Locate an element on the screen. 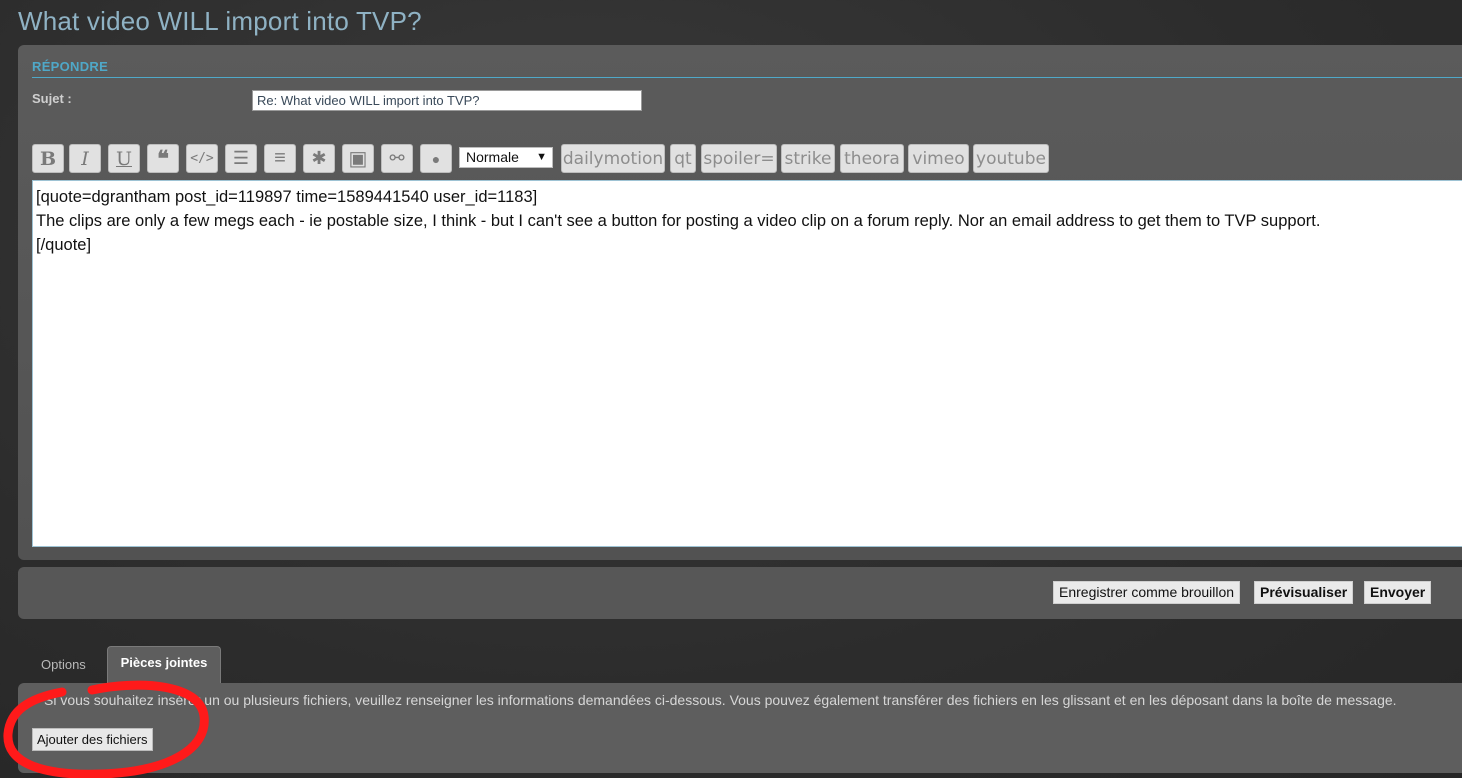 This screenshot has height=778, width=1462. save-draft-button: Enregistrer comme brouillon is located at coordinates (1147, 592).